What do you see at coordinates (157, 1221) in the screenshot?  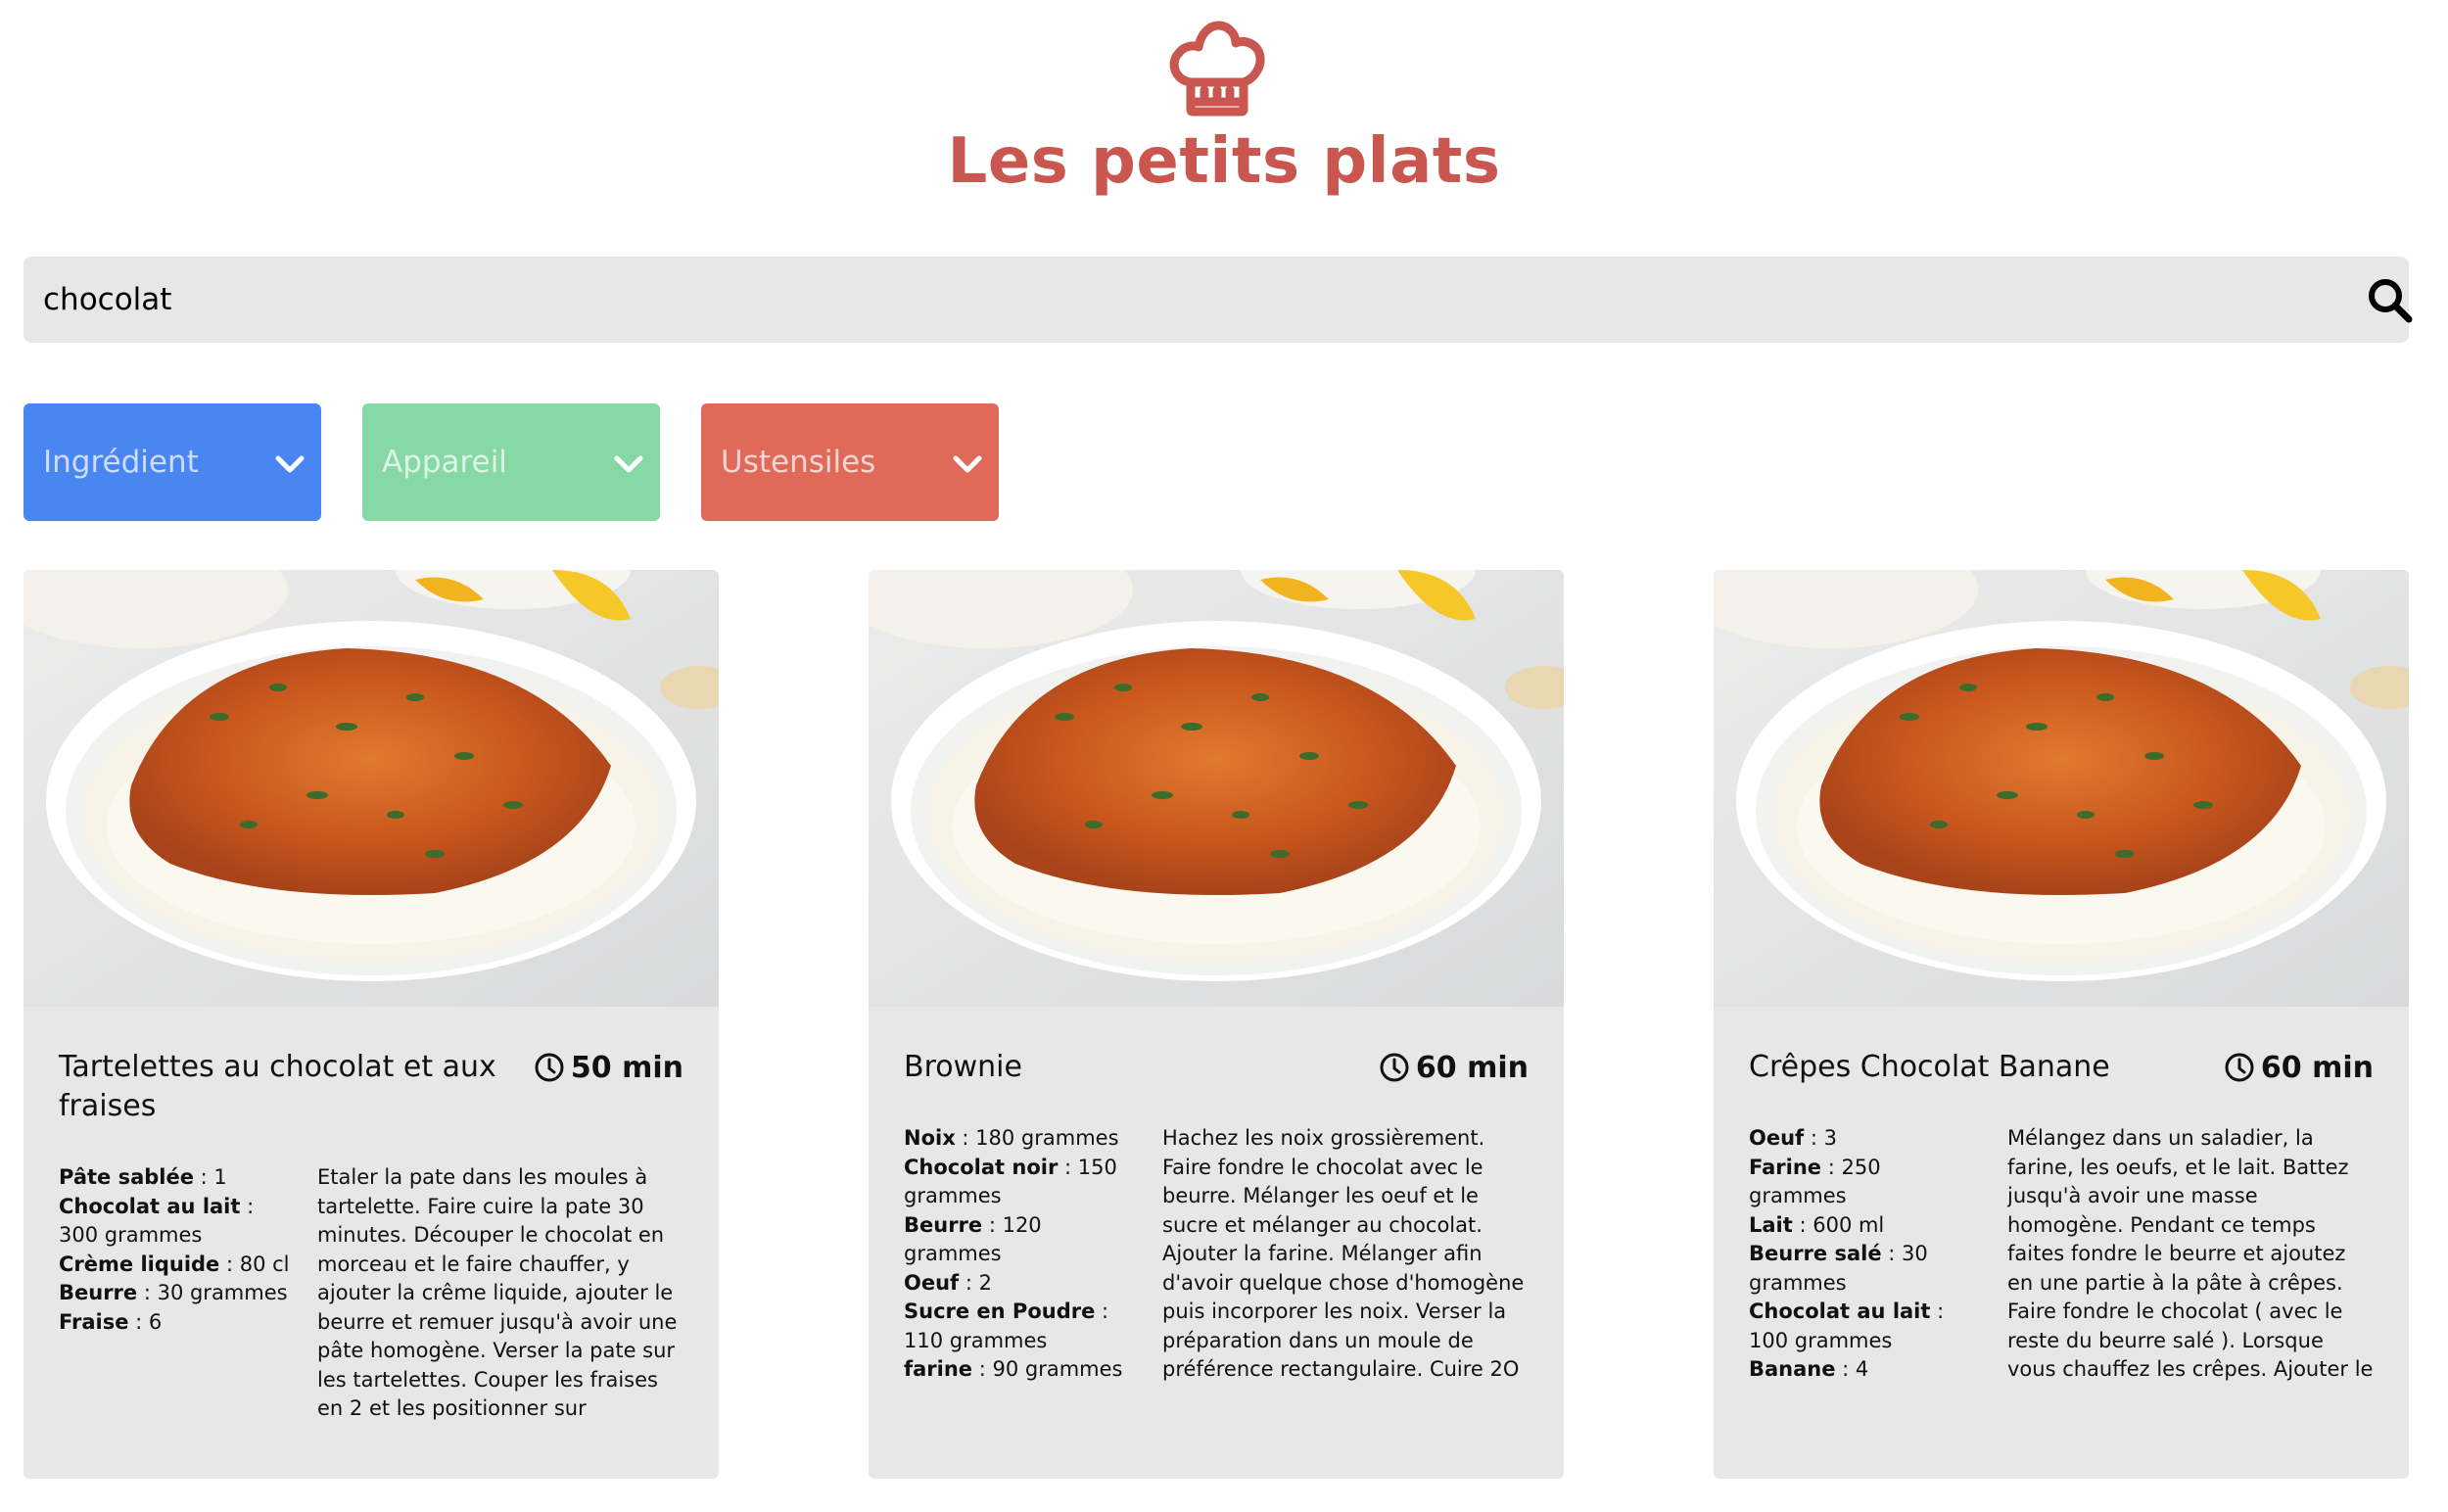 I see `ingredient-item: Chocolat au lait : 300 grammes` at bounding box center [157, 1221].